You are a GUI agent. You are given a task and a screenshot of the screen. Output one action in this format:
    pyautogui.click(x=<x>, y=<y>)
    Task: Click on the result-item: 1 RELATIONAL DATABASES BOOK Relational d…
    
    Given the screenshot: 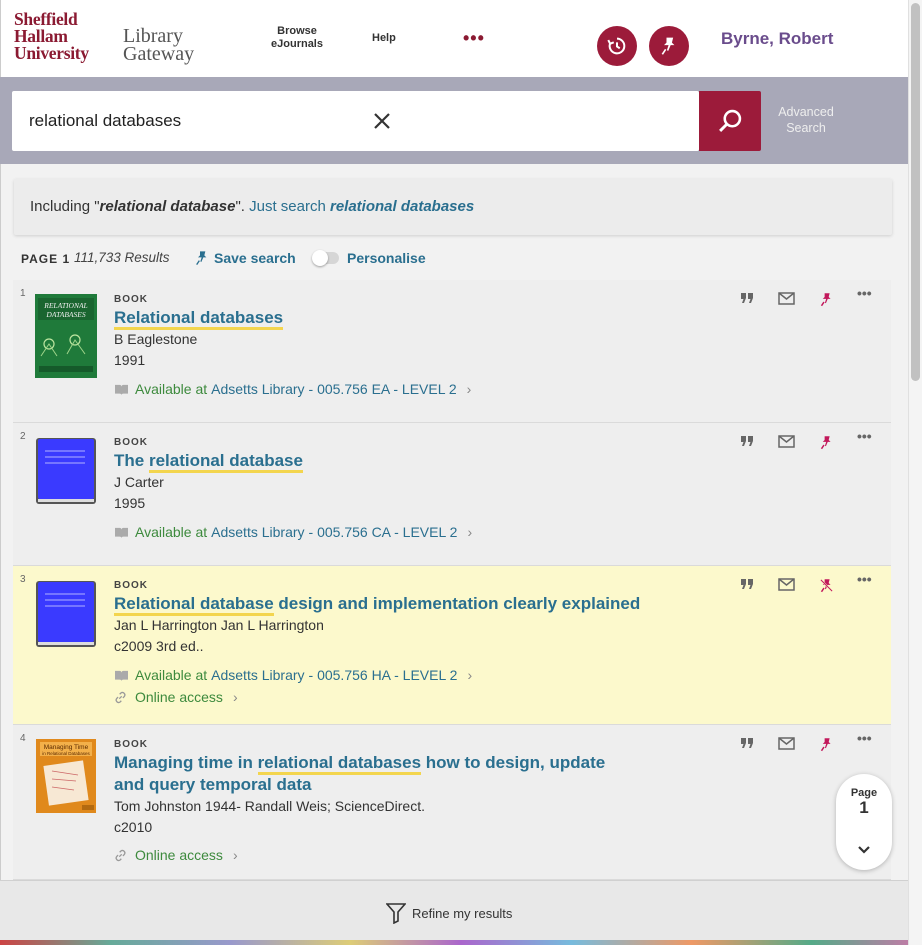 What is the action you would take?
    pyautogui.click(x=452, y=351)
    